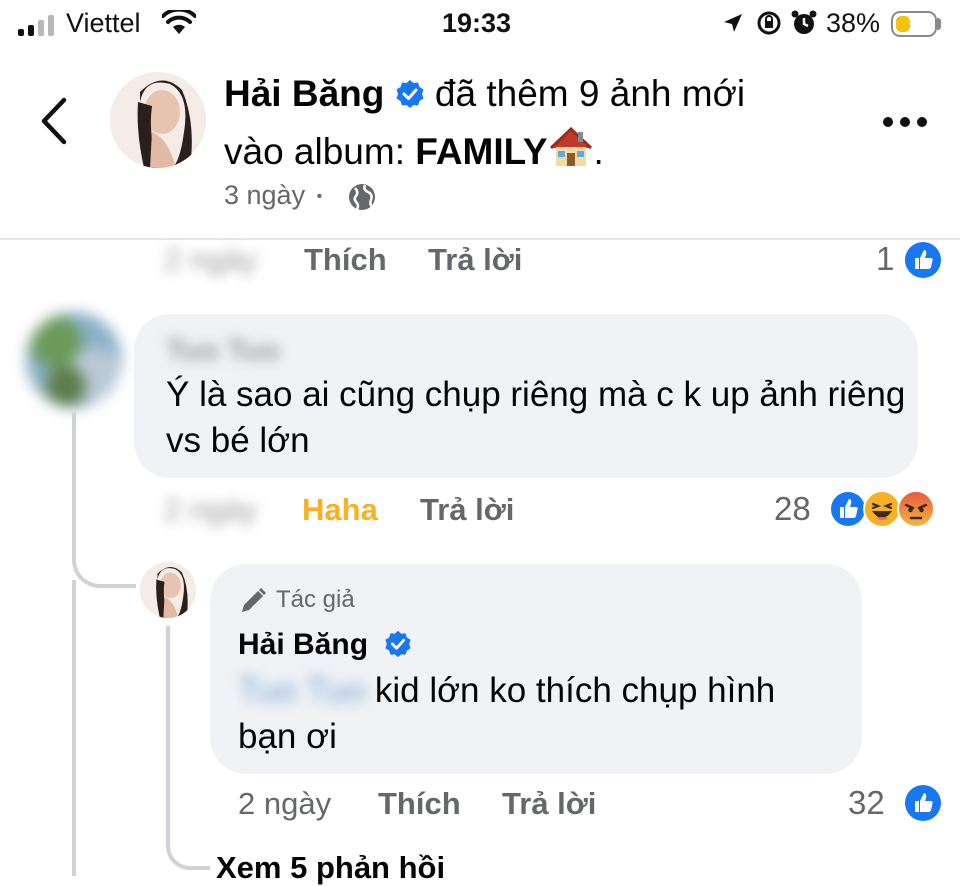  I want to click on more-options-button, so click(905, 122).